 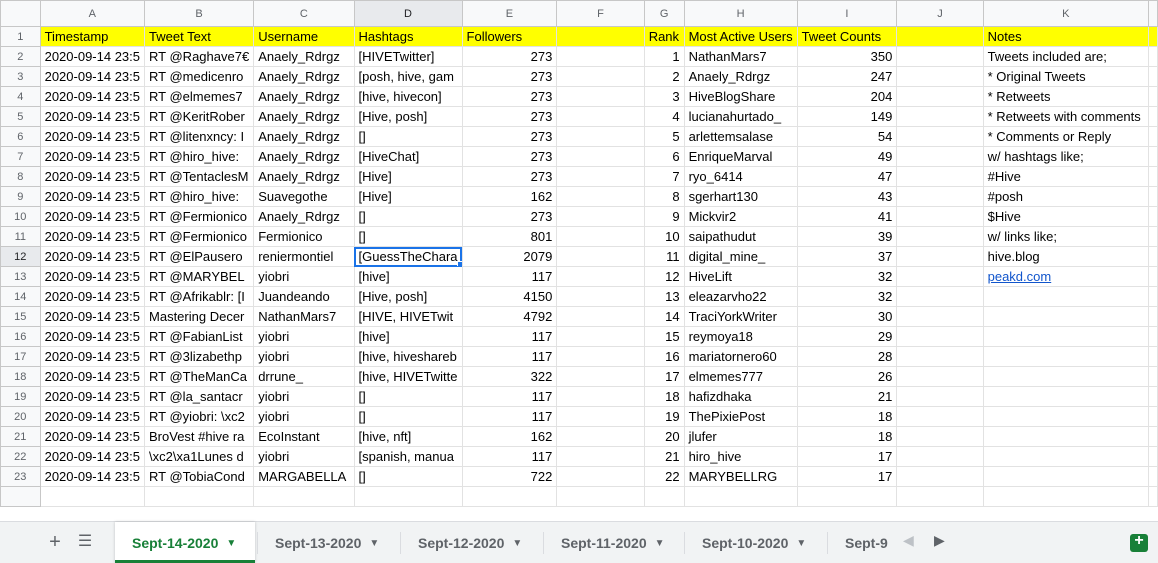 I want to click on cell-g9: 8, so click(x=664, y=196).